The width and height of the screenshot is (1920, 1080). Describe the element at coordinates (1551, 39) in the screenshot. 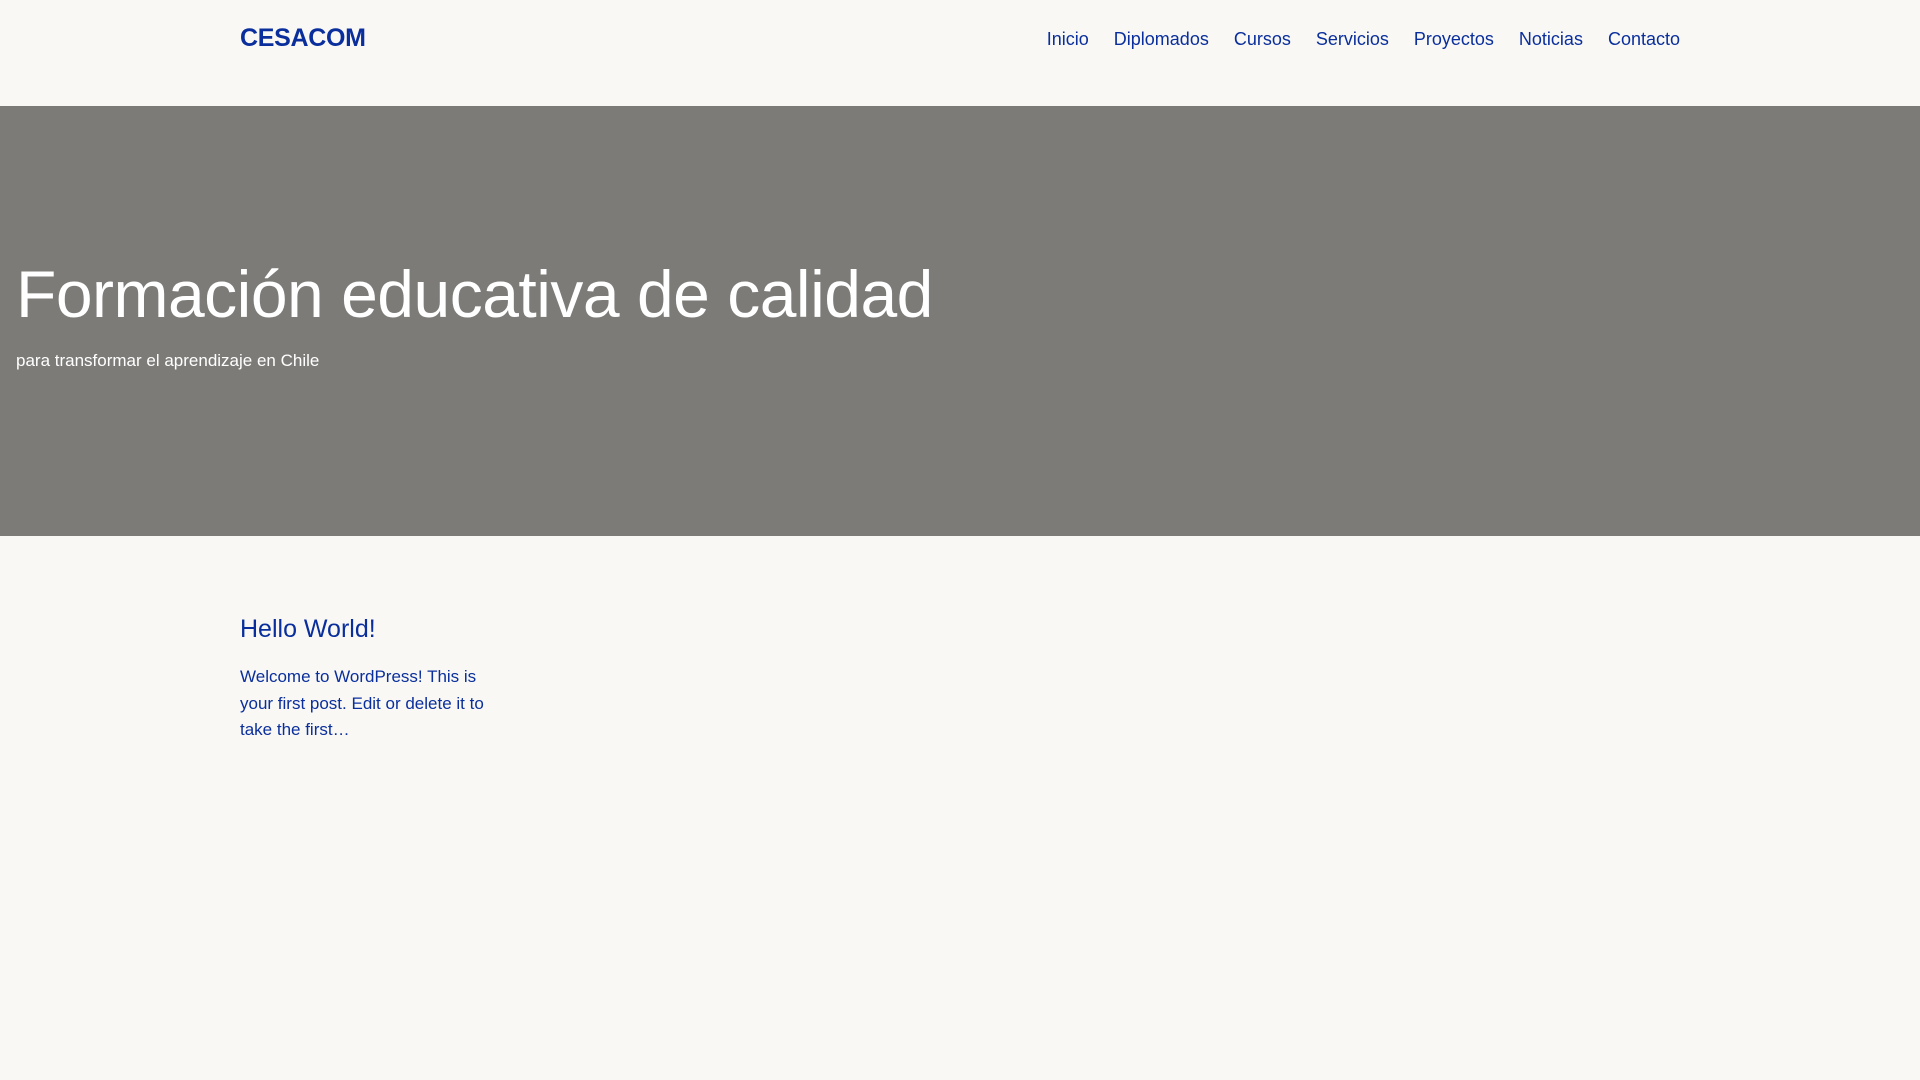

I see `nav-noticias: Noticias` at that location.